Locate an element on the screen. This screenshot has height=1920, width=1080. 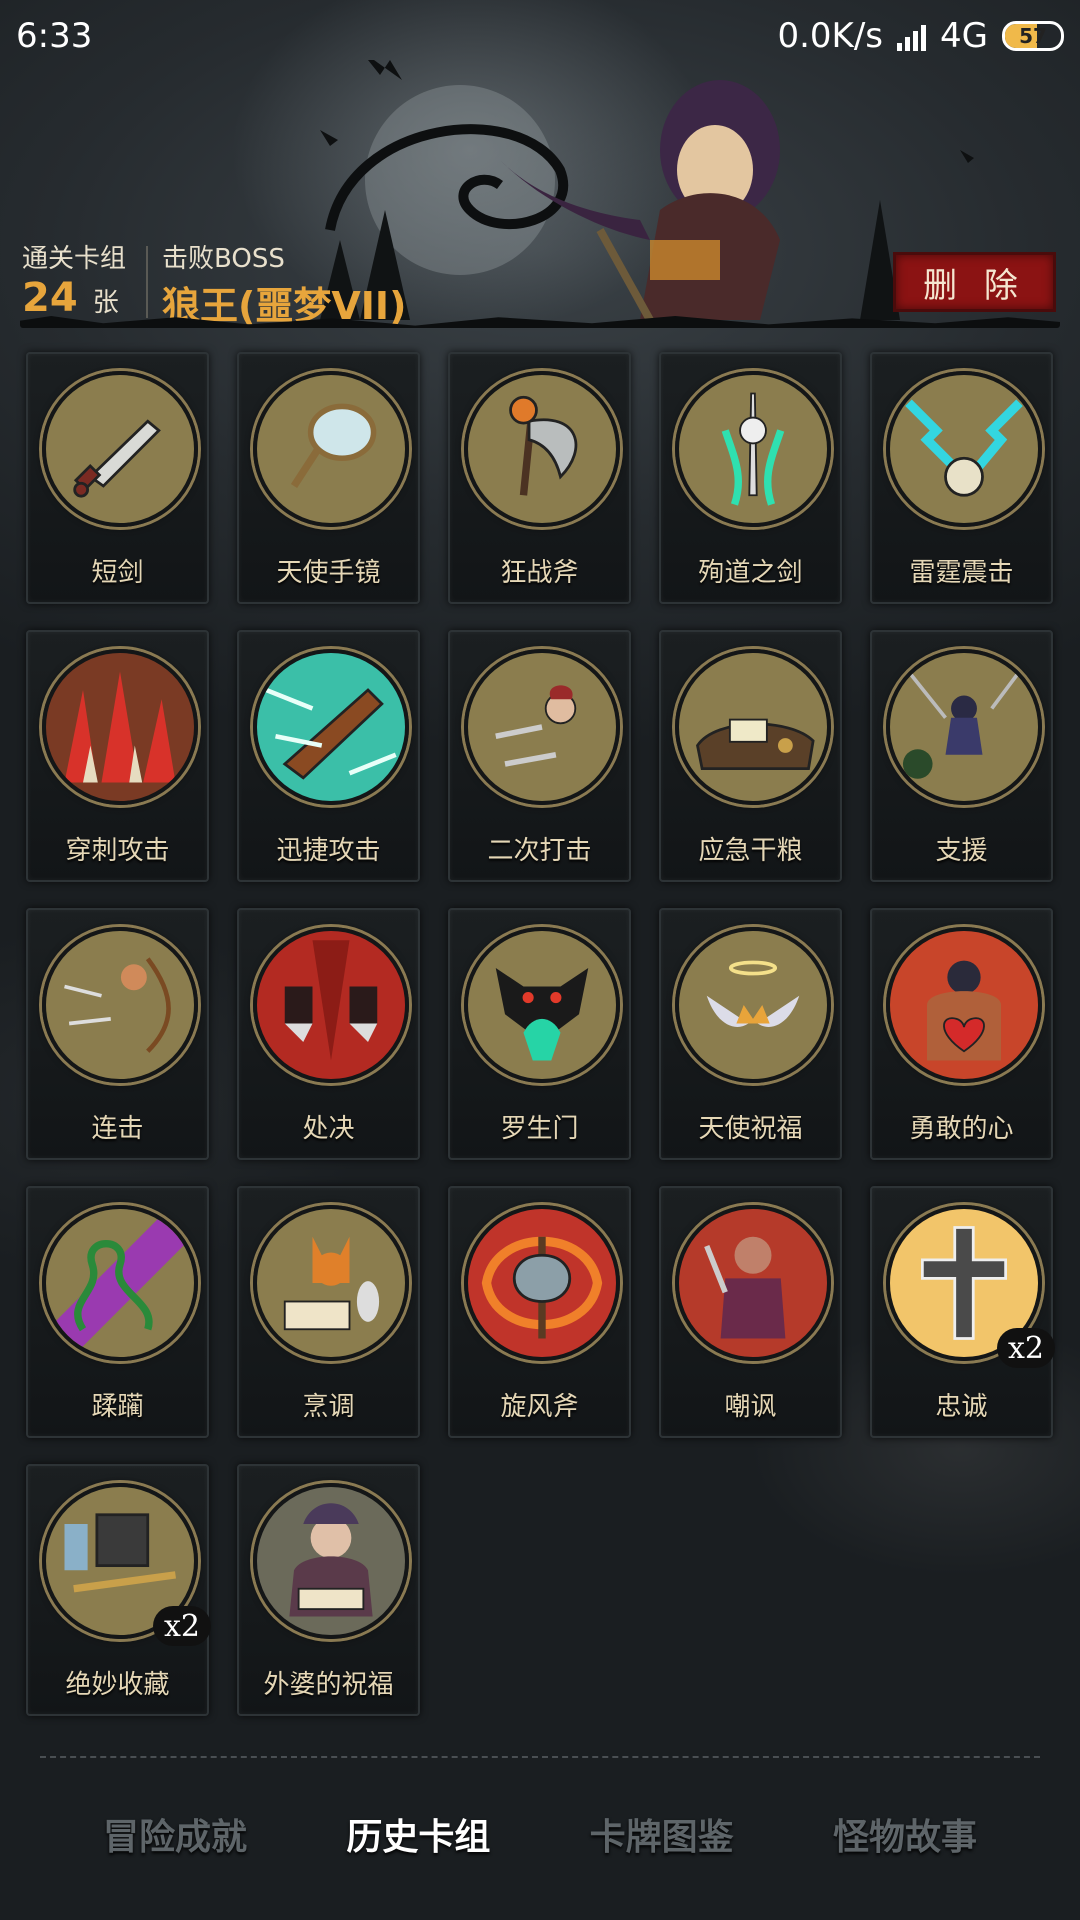
card-item: 连击 is located at coordinates (117, 1034).